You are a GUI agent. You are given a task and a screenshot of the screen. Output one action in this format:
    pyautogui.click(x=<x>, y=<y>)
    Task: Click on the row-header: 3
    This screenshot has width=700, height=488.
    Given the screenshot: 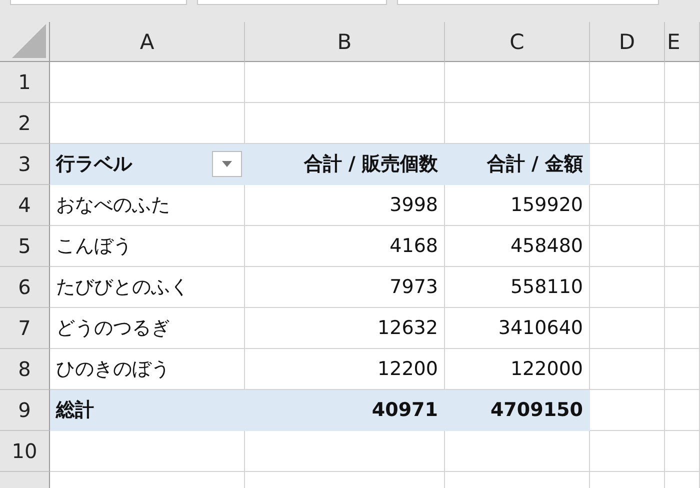 What is the action you would take?
    pyautogui.click(x=25, y=164)
    